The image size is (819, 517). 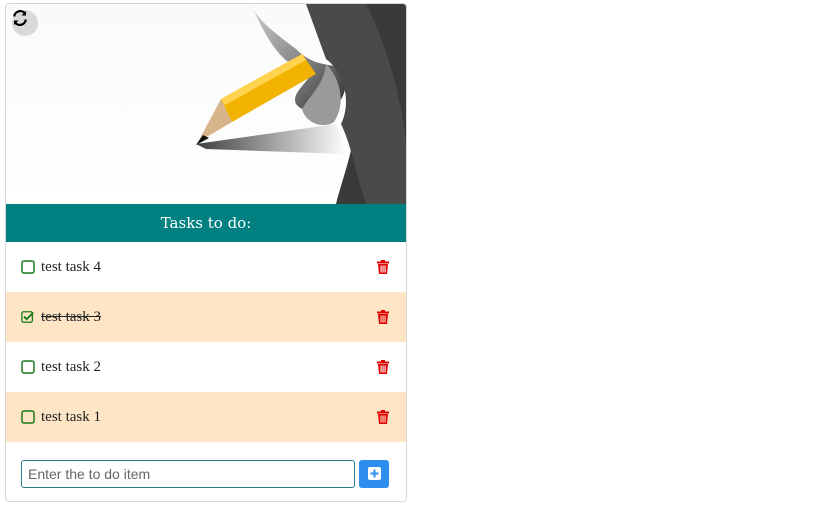 I want to click on task-label: test task 3, so click(x=71, y=316).